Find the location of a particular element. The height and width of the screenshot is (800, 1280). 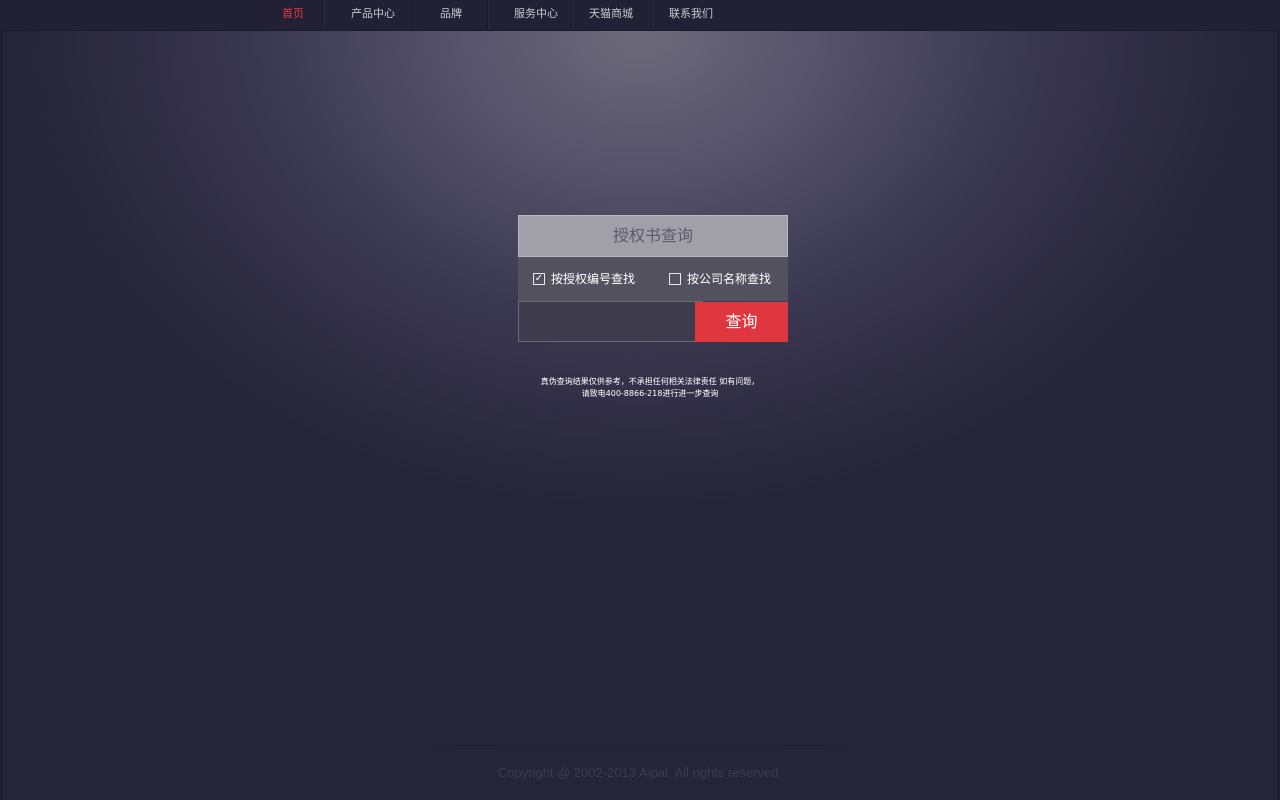

checkbox-unchecked-icon is located at coordinates (675, 279).